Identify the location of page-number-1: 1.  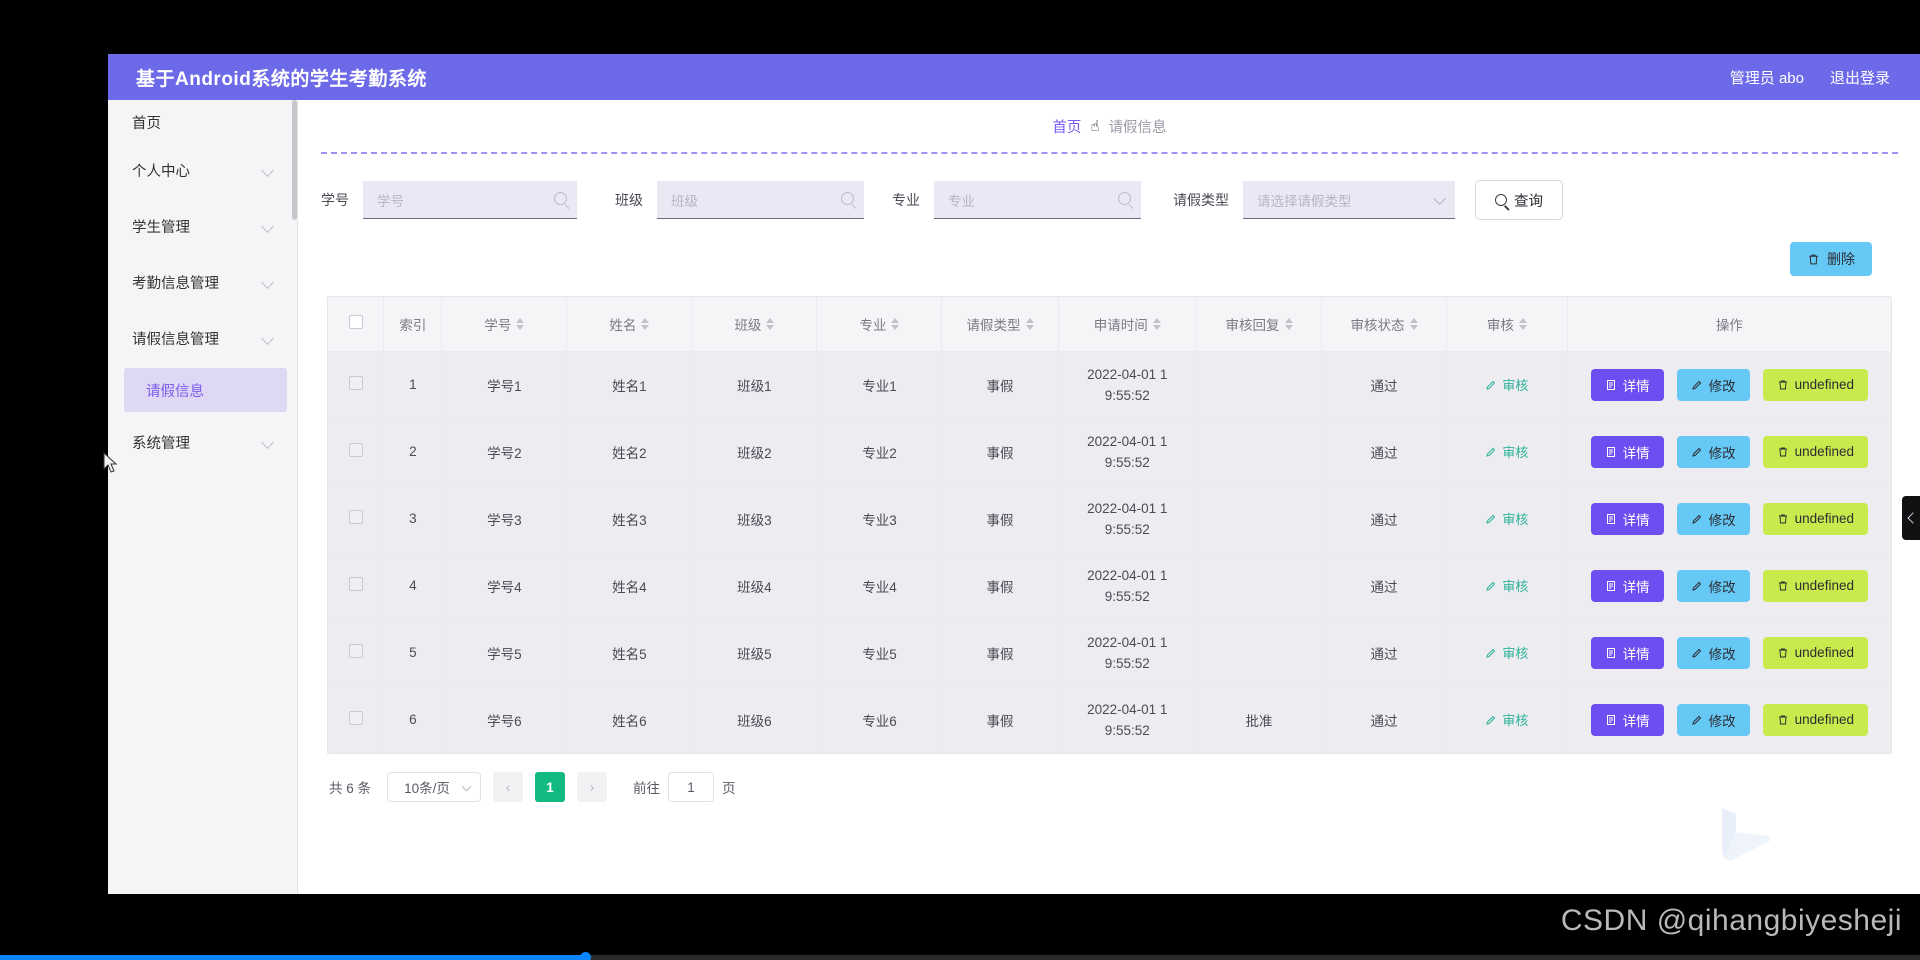
(550, 787).